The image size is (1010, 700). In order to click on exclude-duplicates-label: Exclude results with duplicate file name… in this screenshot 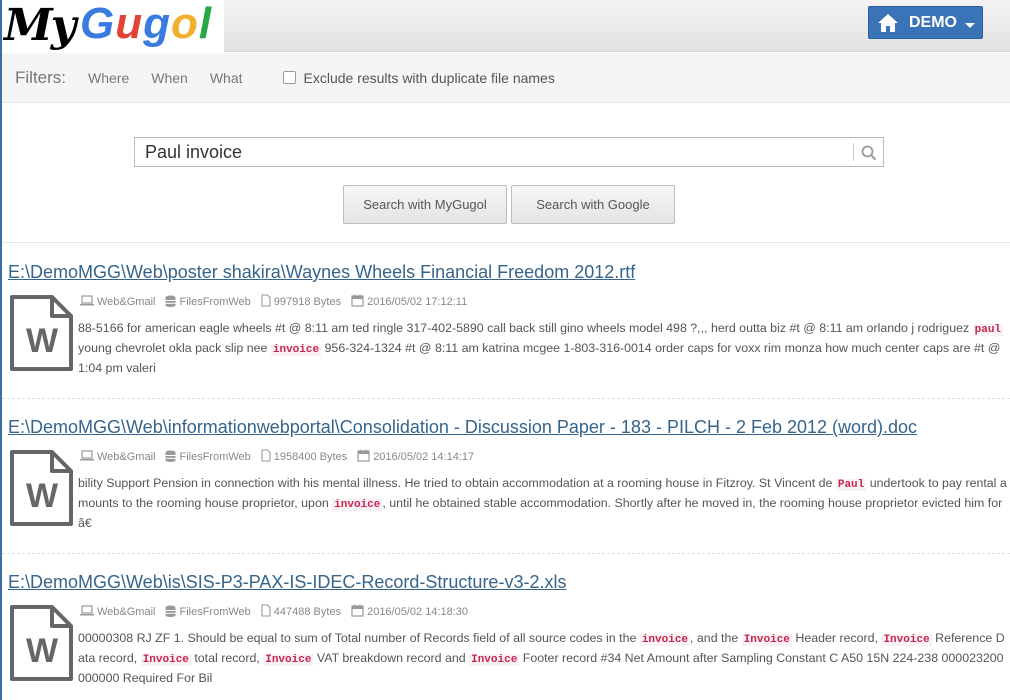, I will do `click(429, 77)`.